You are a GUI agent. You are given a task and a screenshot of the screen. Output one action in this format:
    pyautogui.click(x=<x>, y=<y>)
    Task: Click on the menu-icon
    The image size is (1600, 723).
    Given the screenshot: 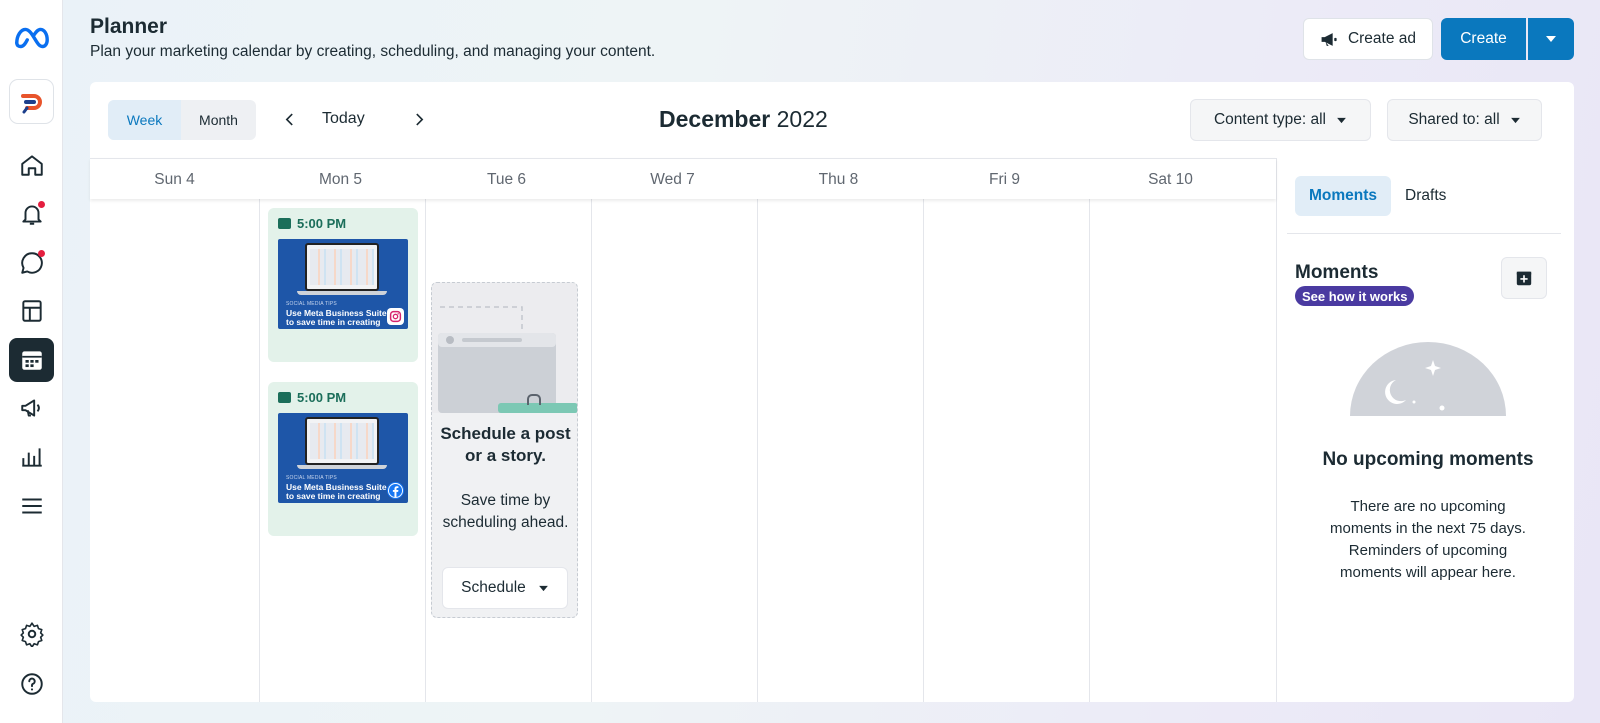 What is the action you would take?
    pyautogui.click(x=31, y=506)
    